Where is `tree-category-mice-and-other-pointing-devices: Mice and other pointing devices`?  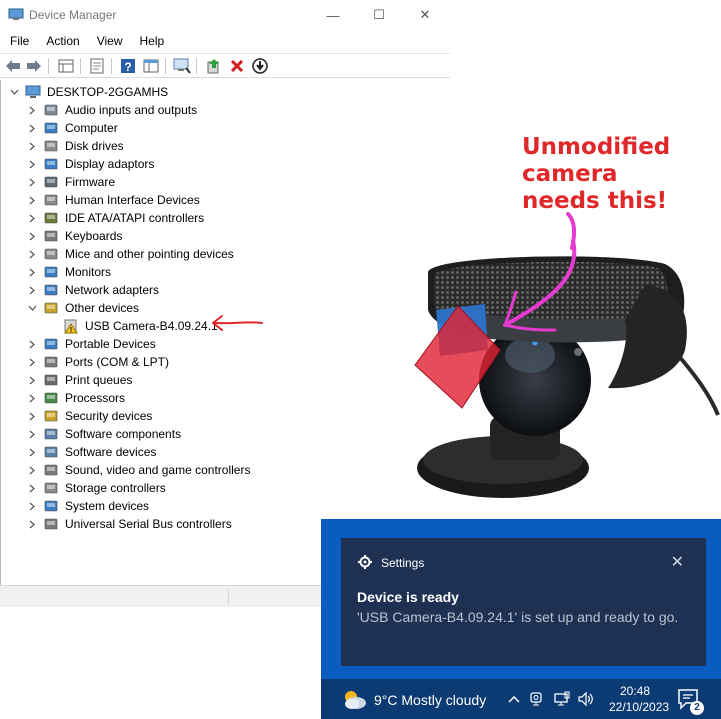 tree-category-mice-and-other-pointing-devices: Mice and other pointing devices is located at coordinates (221, 254).